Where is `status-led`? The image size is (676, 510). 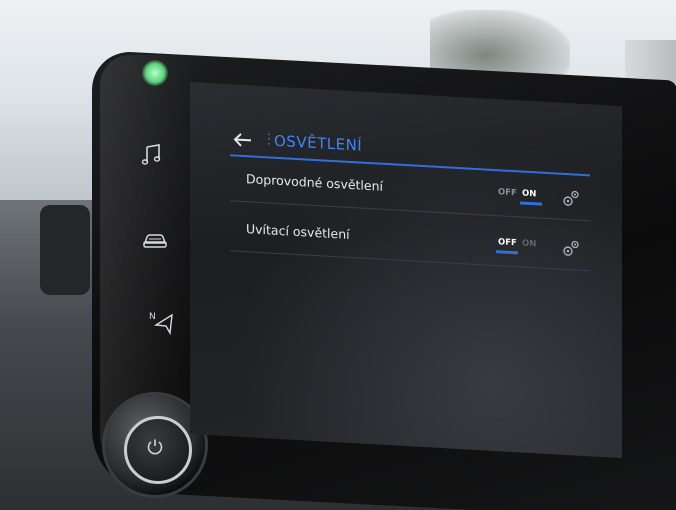
status-led is located at coordinates (155, 73).